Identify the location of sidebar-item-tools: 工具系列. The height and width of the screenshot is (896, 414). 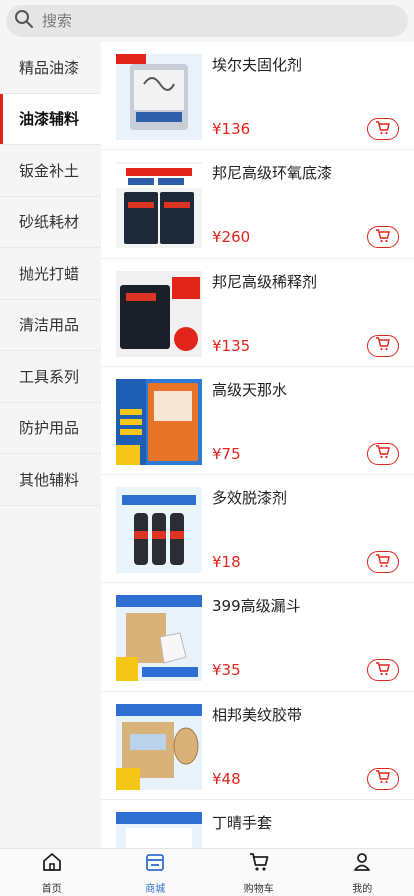
(50, 377).